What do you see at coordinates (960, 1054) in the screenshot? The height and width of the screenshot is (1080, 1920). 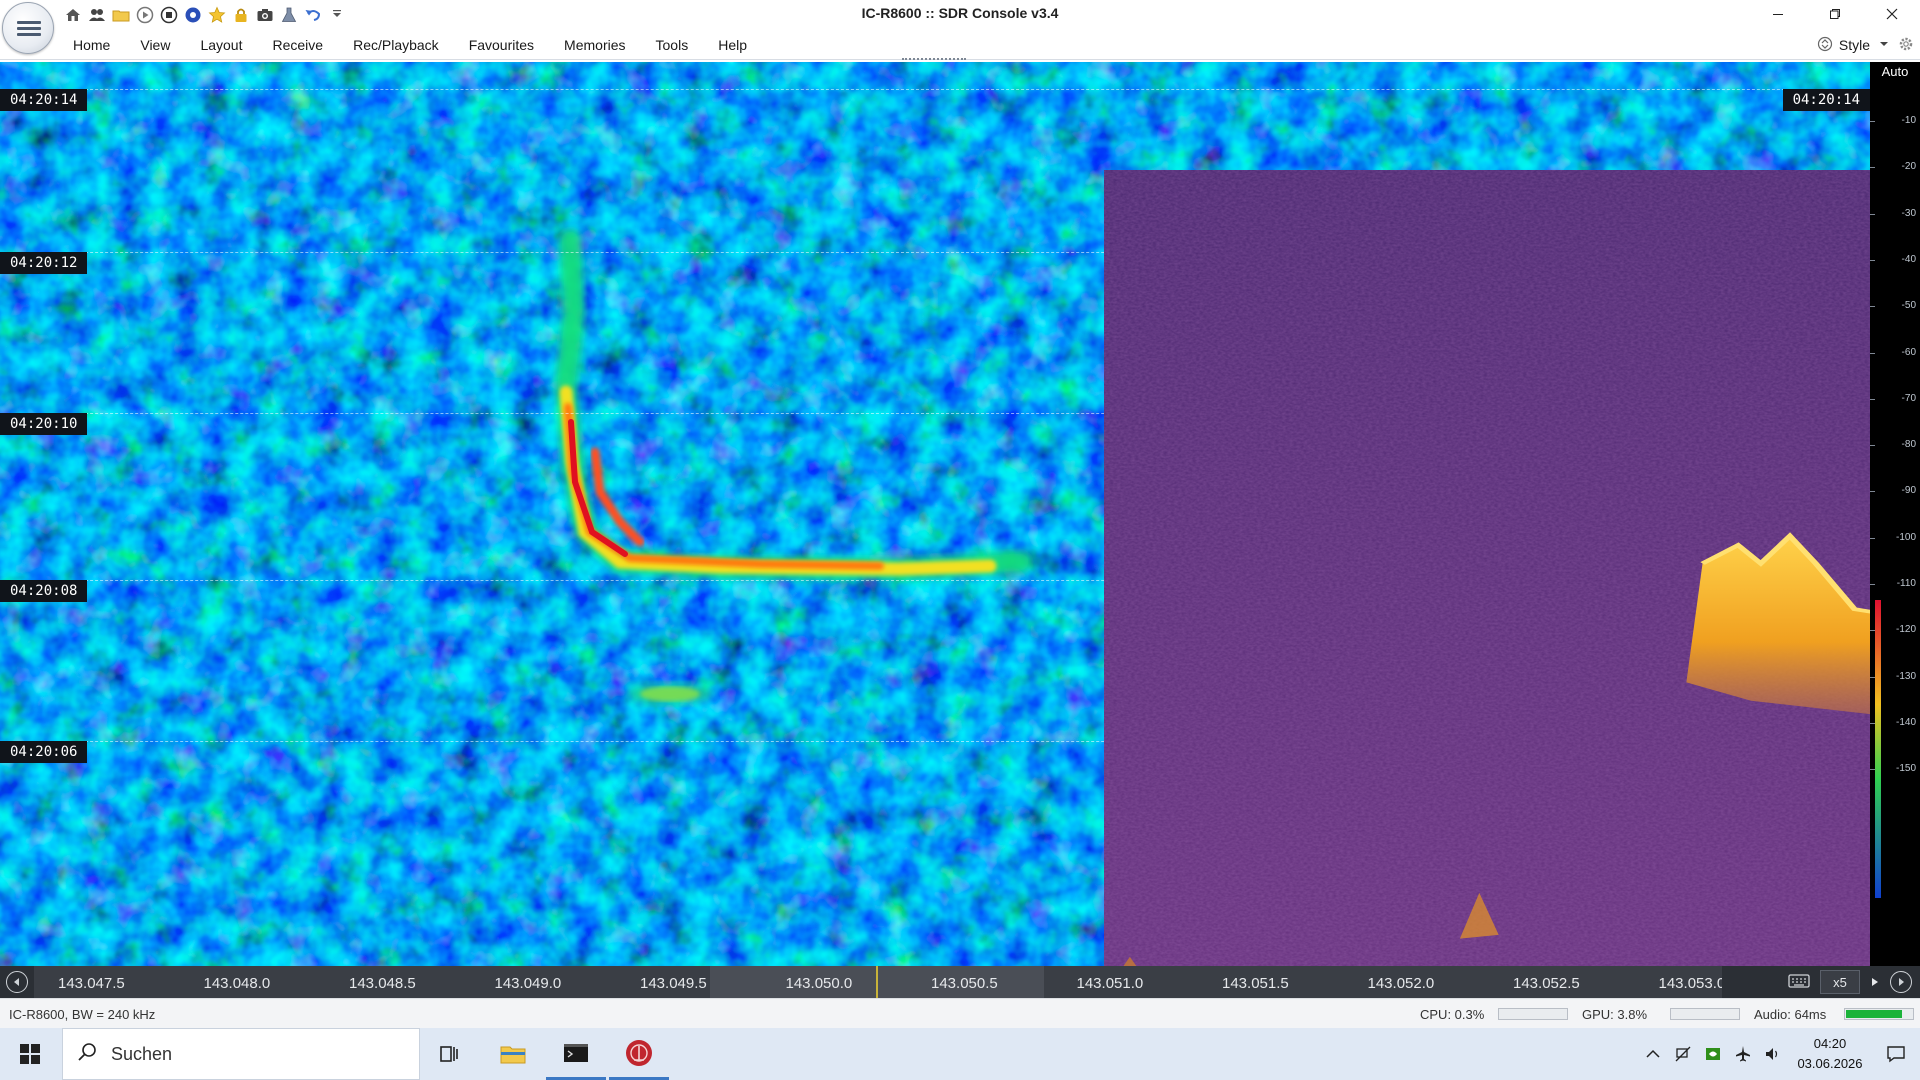 I see `windows-taskbar: Suchen 04:20 03.06.2026` at bounding box center [960, 1054].